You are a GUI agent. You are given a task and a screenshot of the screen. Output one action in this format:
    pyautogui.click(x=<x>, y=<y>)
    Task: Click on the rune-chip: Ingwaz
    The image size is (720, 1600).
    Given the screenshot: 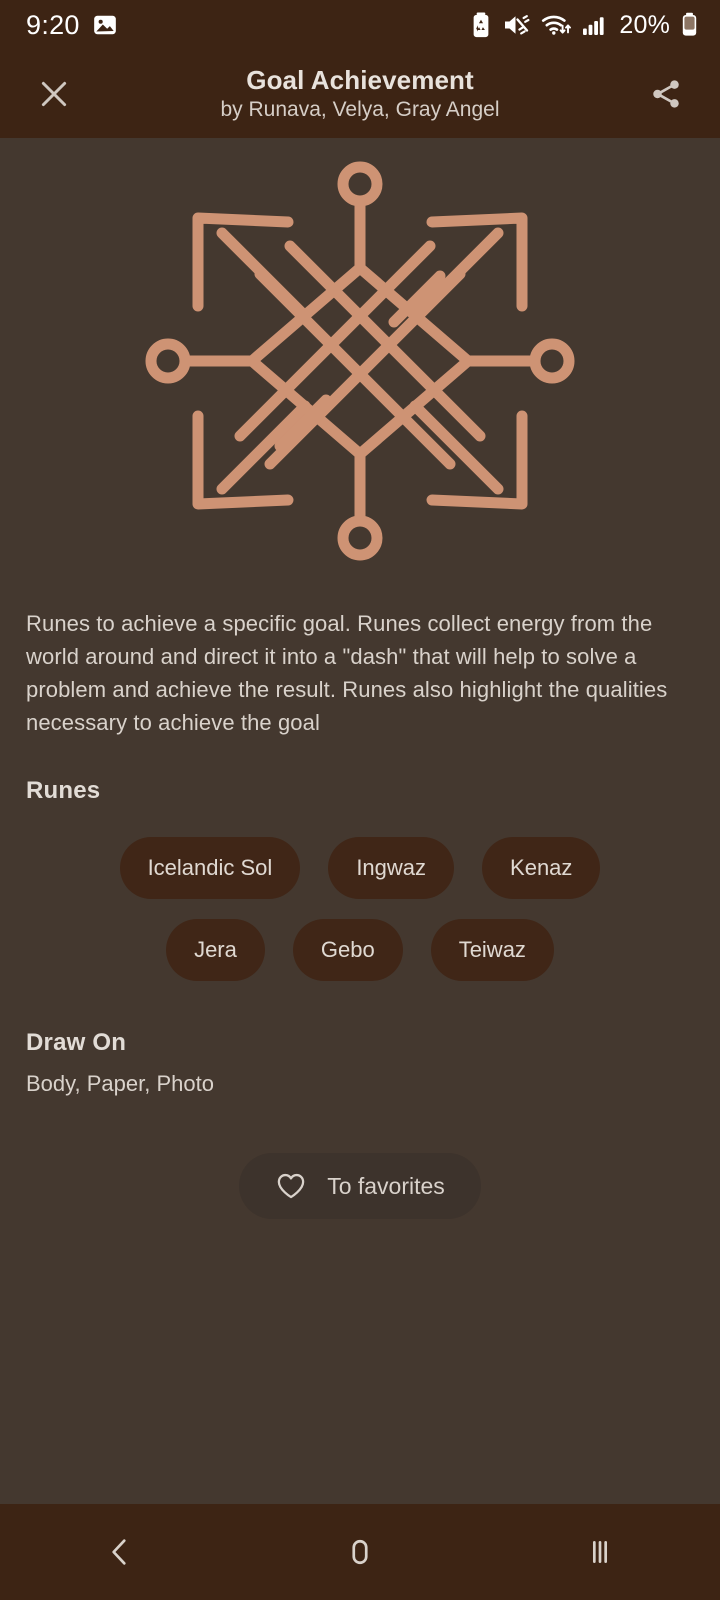 What is the action you would take?
    pyautogui.click(x=391, y=868)
    